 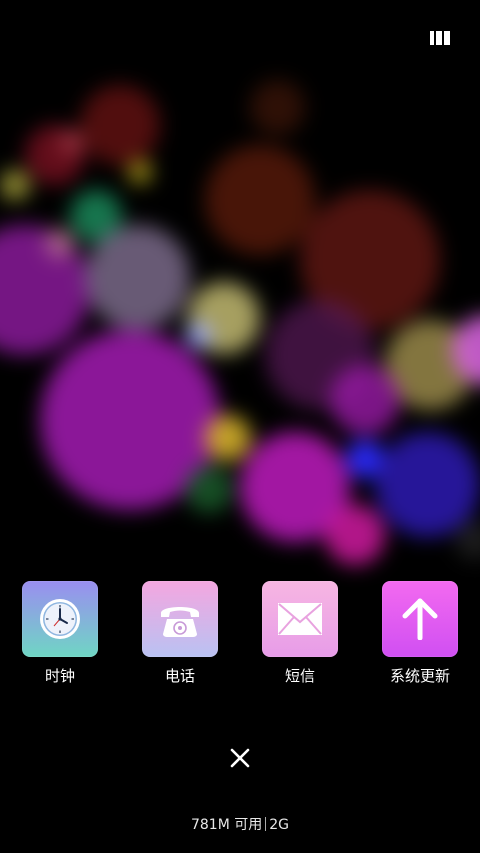 I want to click on envelope-icon, so click(x=300, y=619).